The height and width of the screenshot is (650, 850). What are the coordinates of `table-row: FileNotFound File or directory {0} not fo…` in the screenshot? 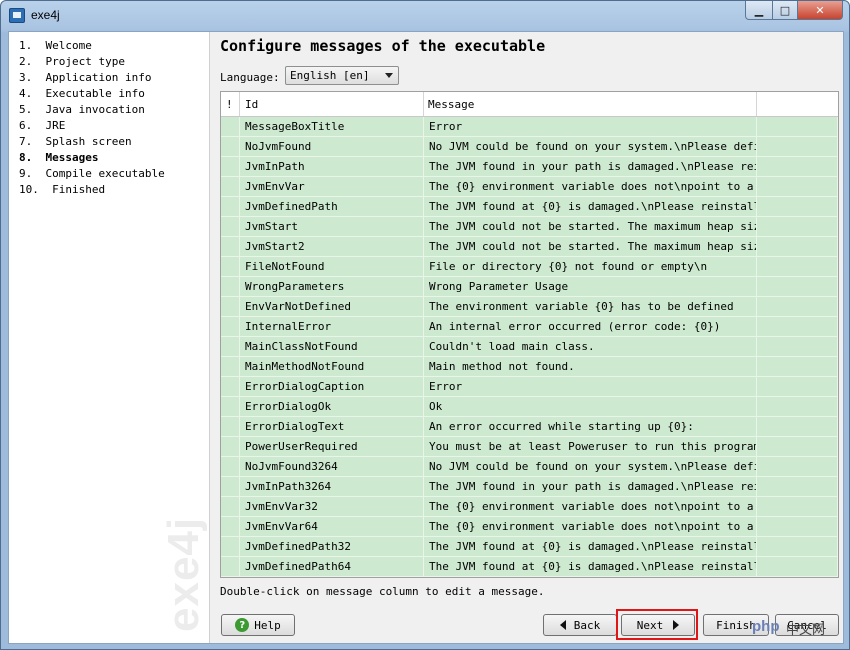 It's located at (529, 267).